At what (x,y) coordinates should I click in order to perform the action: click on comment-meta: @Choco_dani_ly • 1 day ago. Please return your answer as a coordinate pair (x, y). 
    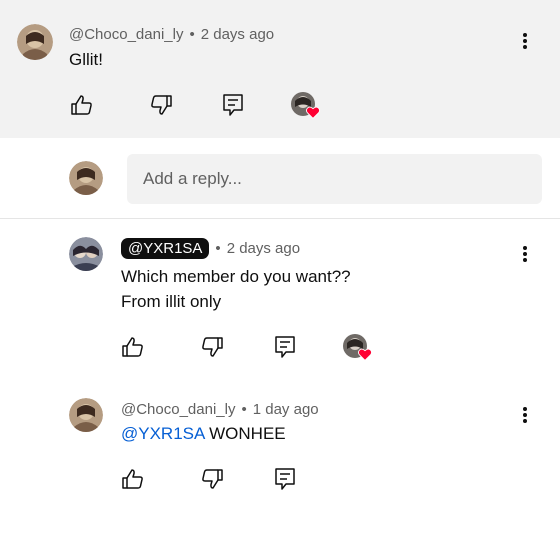
    Looking at the image, I should click on (220, 409).